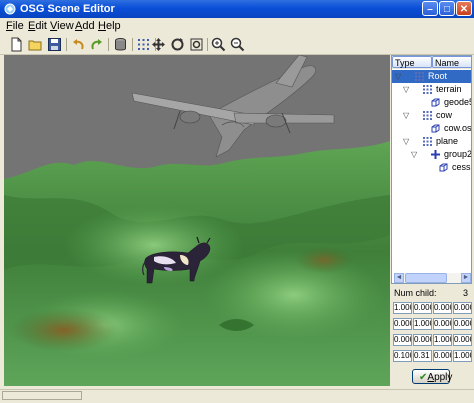  I want to click on scroll-right-arrow-icon: ►, so click(466, 278).